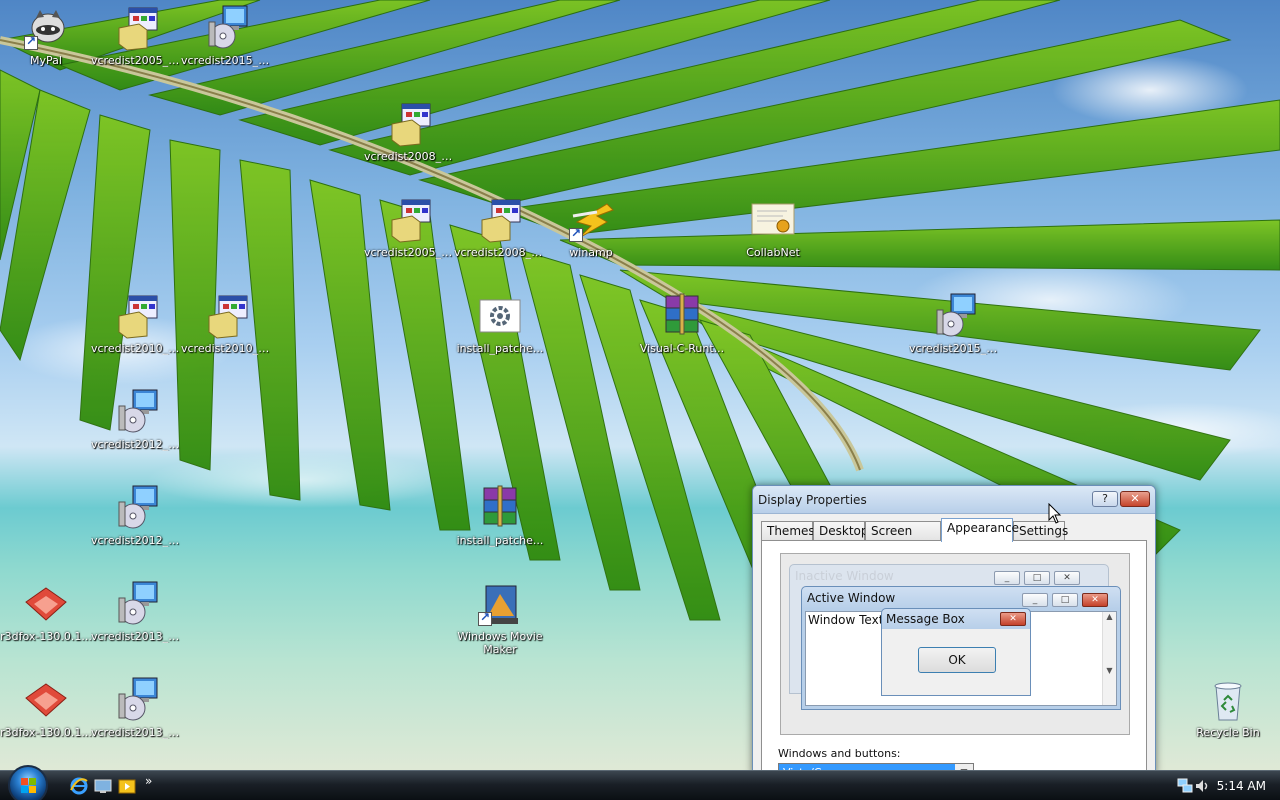 The image size is (1280, 800). What do you see at coordinates (788, 531) in the screenshot?
I see `tab-themes: Themes` at bounding box center [788, 531].